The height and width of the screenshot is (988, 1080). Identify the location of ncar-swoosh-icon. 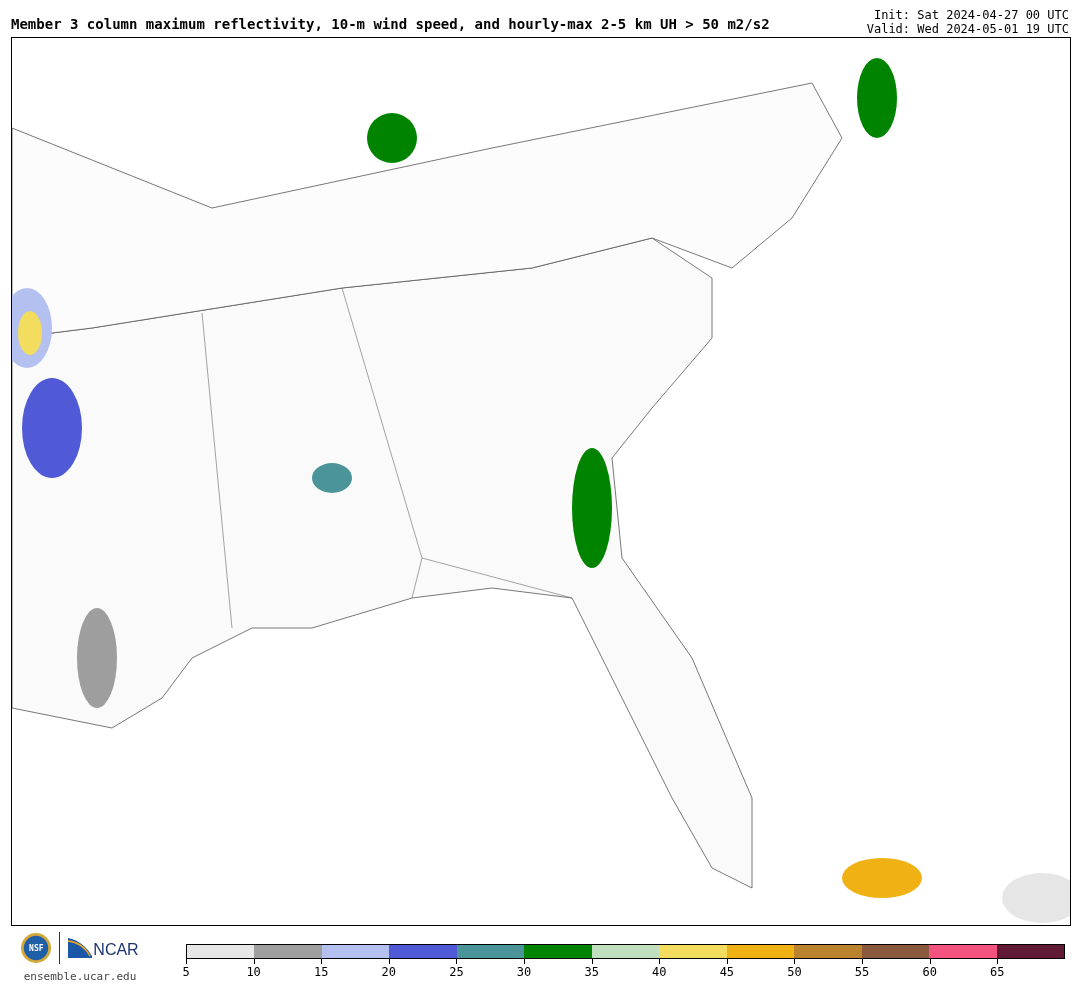
(80, 948).